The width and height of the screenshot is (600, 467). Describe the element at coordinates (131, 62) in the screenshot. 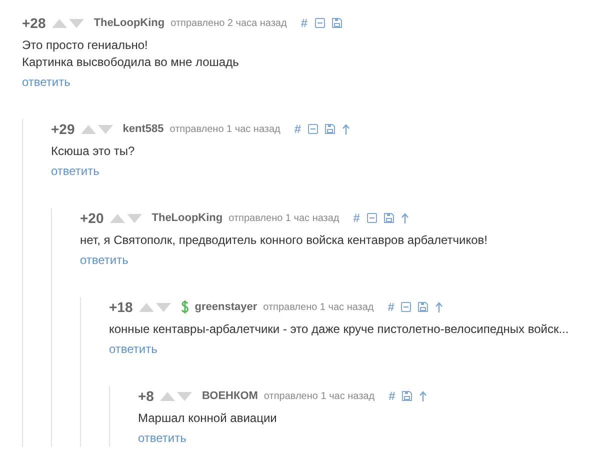

I see `comment-text: Картинка высвободила во мне лошадь` at that location.